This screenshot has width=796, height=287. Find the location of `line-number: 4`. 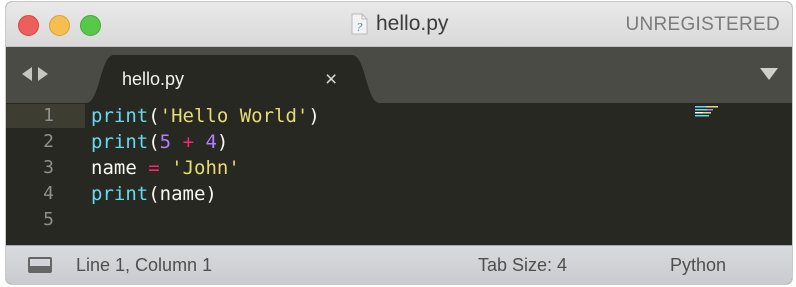

line-number: 4 is located at coordinates (48, 193).